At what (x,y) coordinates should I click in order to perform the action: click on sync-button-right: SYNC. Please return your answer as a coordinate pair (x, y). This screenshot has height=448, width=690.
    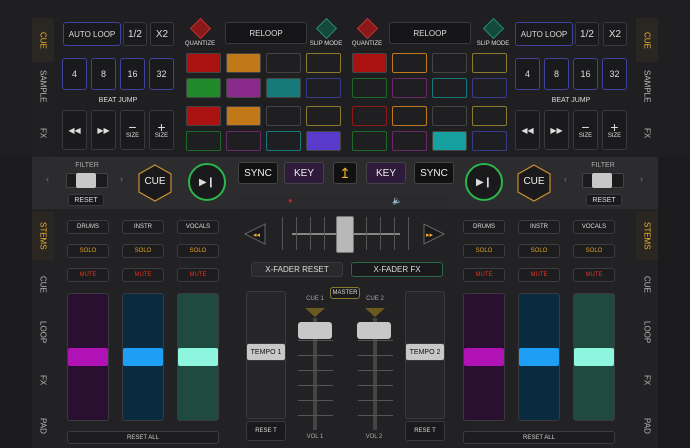
    Looking at the image, I should click on (434, 173).